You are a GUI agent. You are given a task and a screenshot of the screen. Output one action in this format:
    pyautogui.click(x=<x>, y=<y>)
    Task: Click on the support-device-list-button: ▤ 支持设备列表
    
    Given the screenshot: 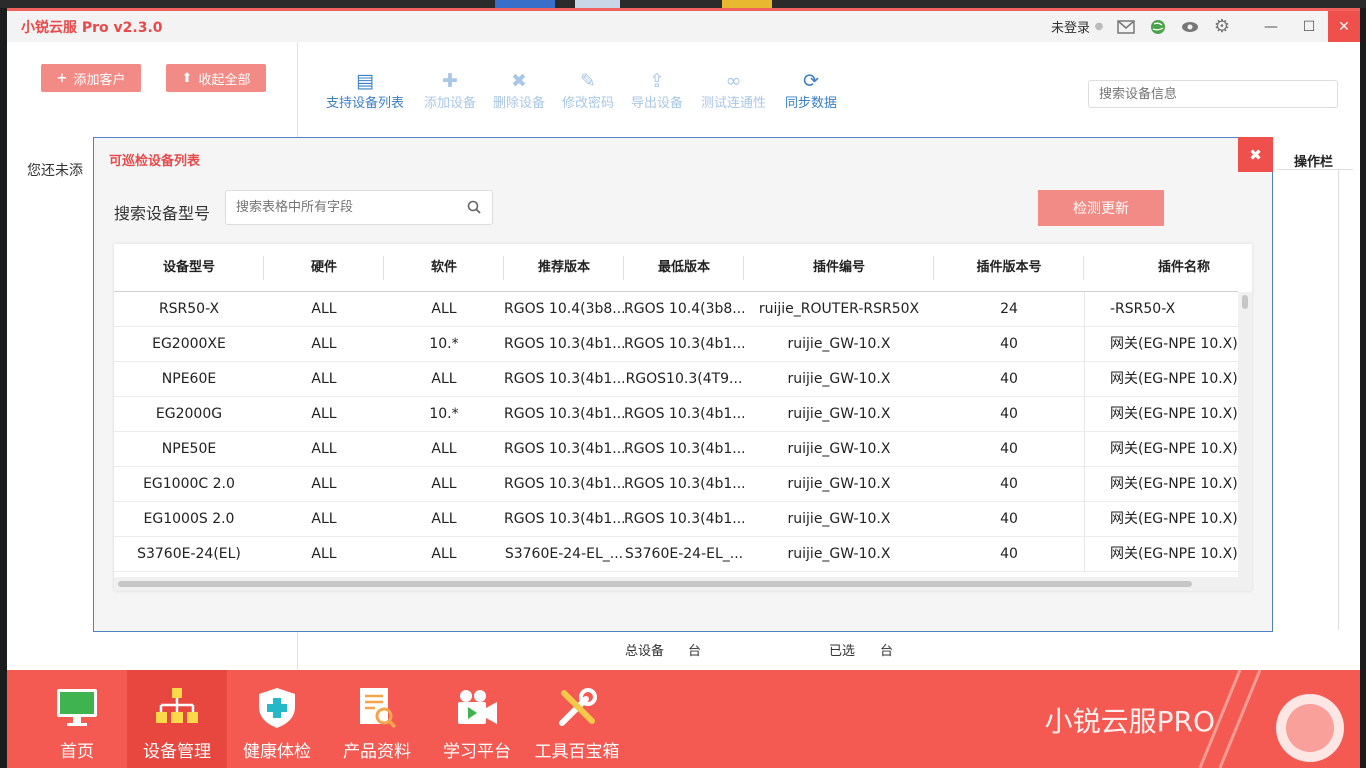 What is the action you would take?
    pyautogui.click(x=365, y=90)
    